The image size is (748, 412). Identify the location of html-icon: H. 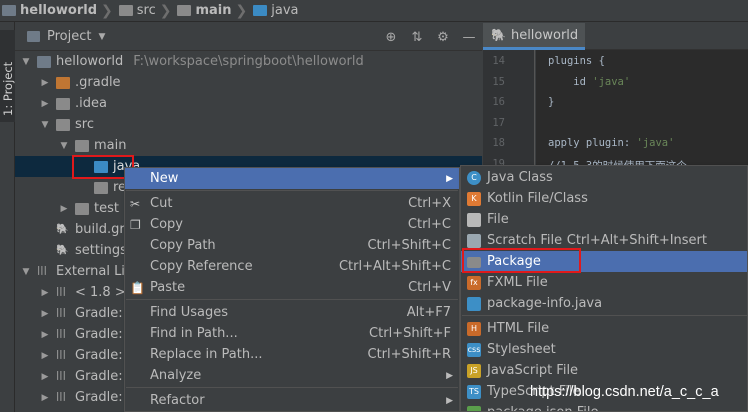
(474, 328).